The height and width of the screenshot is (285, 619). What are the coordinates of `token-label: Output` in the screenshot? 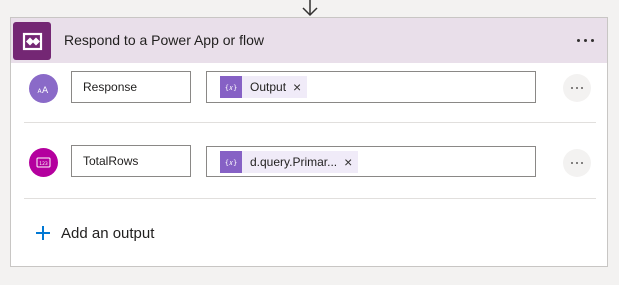 It's located at (268, 87).